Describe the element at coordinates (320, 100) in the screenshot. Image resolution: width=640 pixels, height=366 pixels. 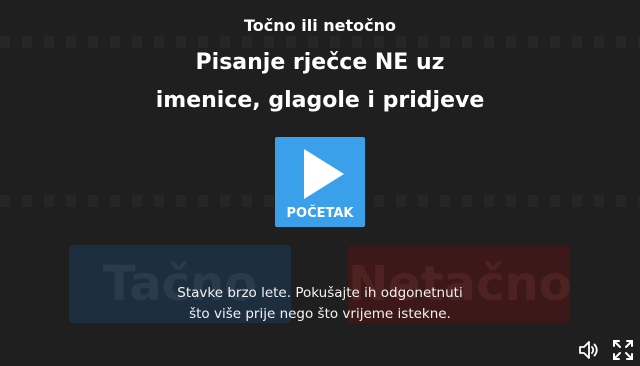
I see `title-line-2: imenice, glagole i pridjeve` at that location.